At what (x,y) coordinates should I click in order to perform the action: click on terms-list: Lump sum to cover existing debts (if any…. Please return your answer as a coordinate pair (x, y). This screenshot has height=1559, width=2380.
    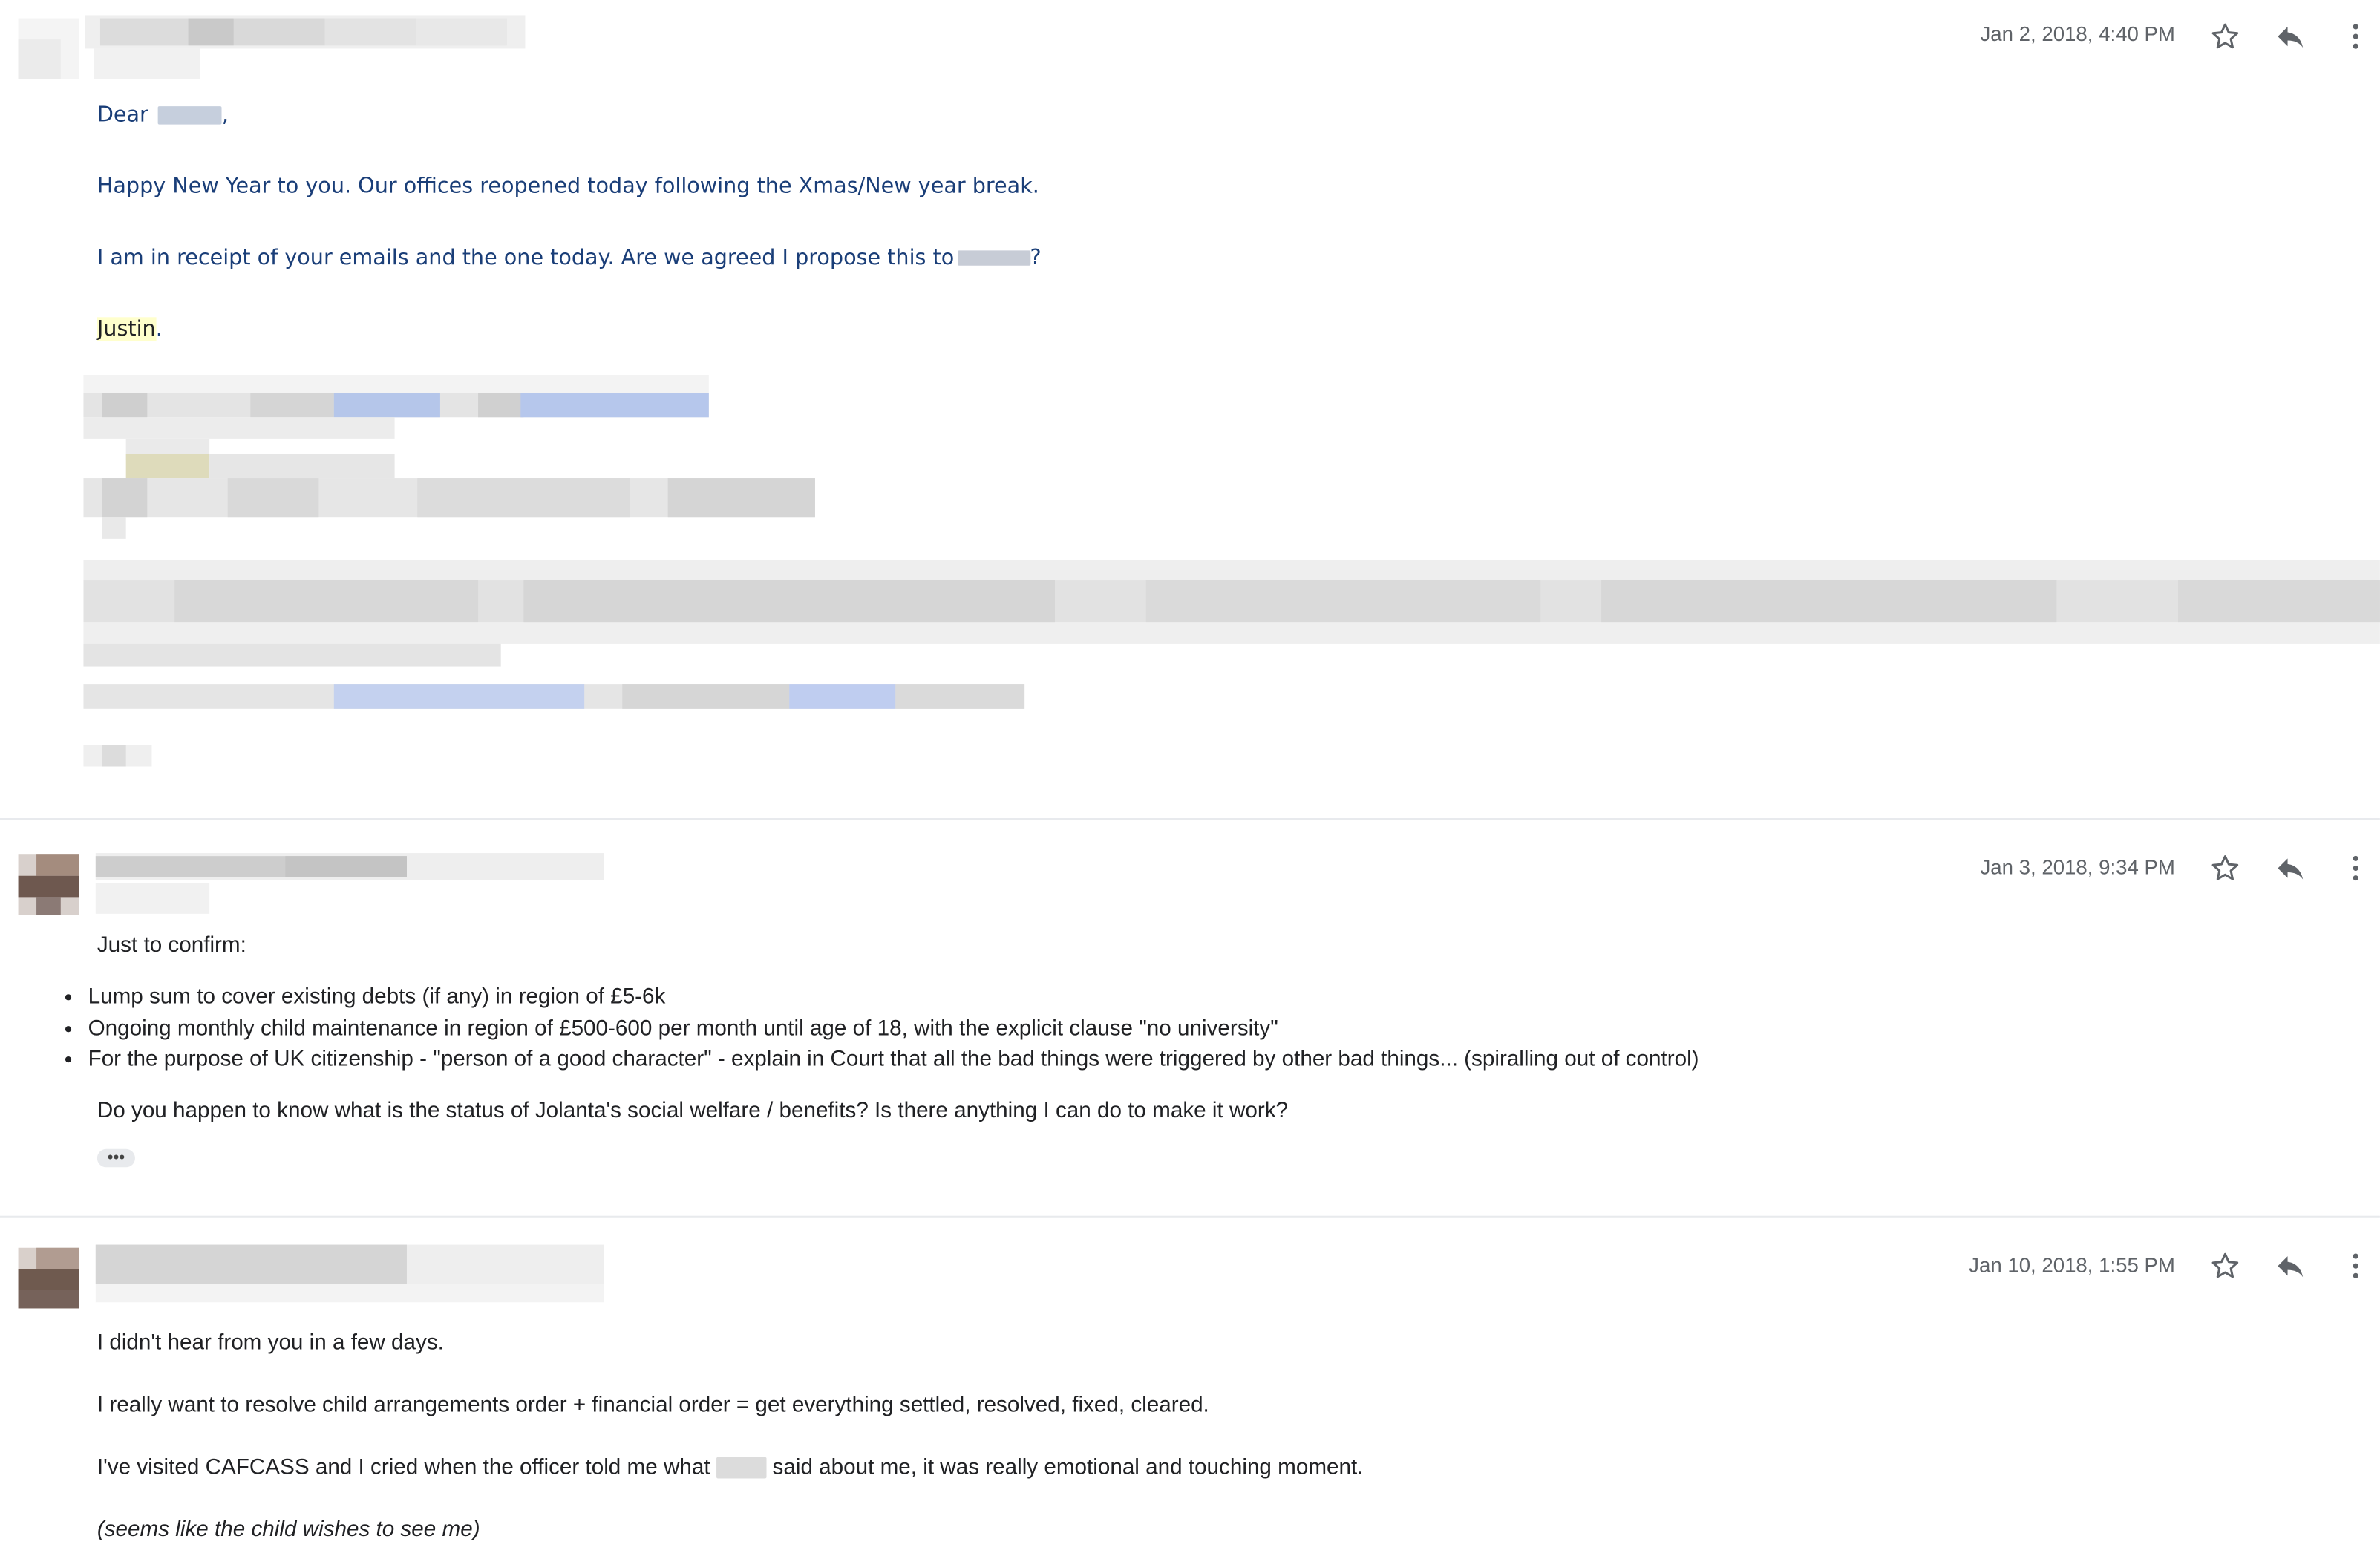
    Looking at the image, I should click on (850, 1029).